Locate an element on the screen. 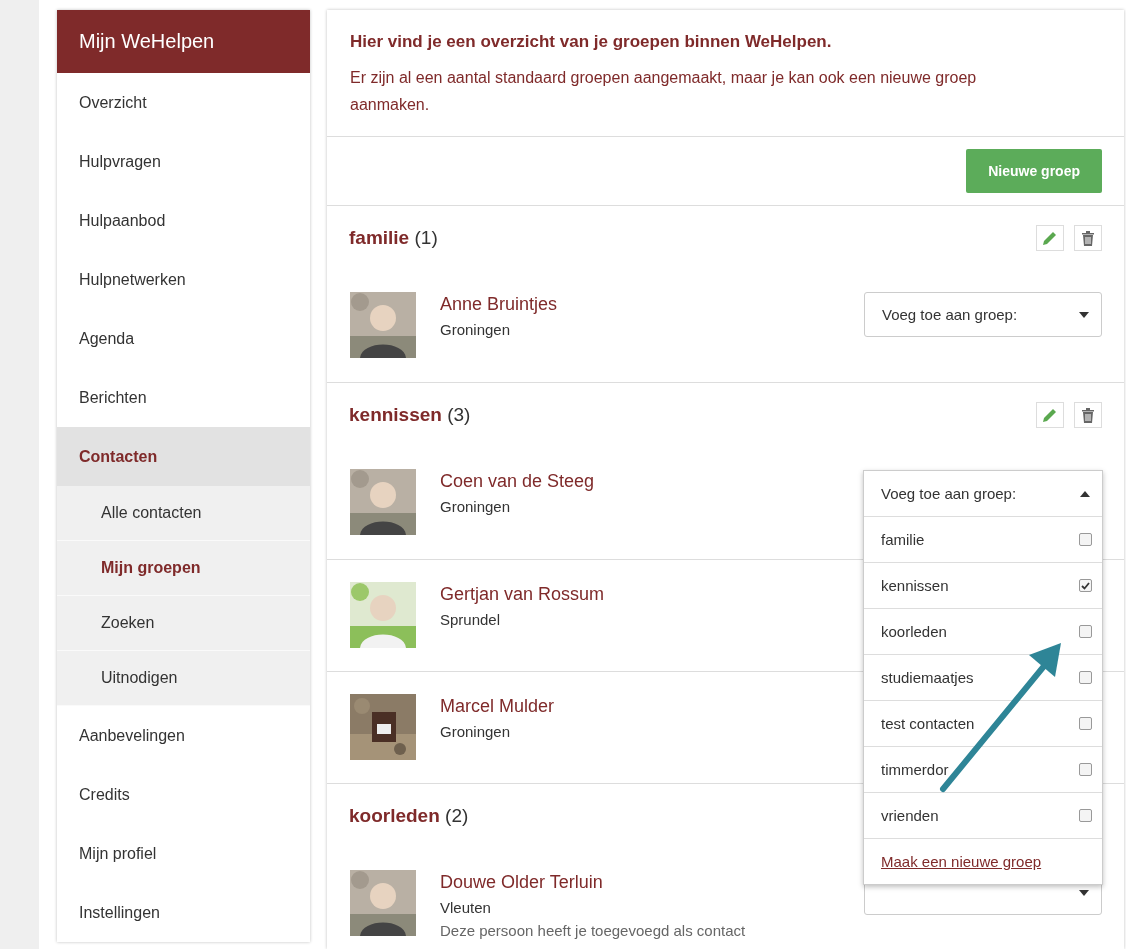 The height and width of the screenshot is (949, 1126). contact-name: Coen van de Steeg is located at coordinates (517, 481).